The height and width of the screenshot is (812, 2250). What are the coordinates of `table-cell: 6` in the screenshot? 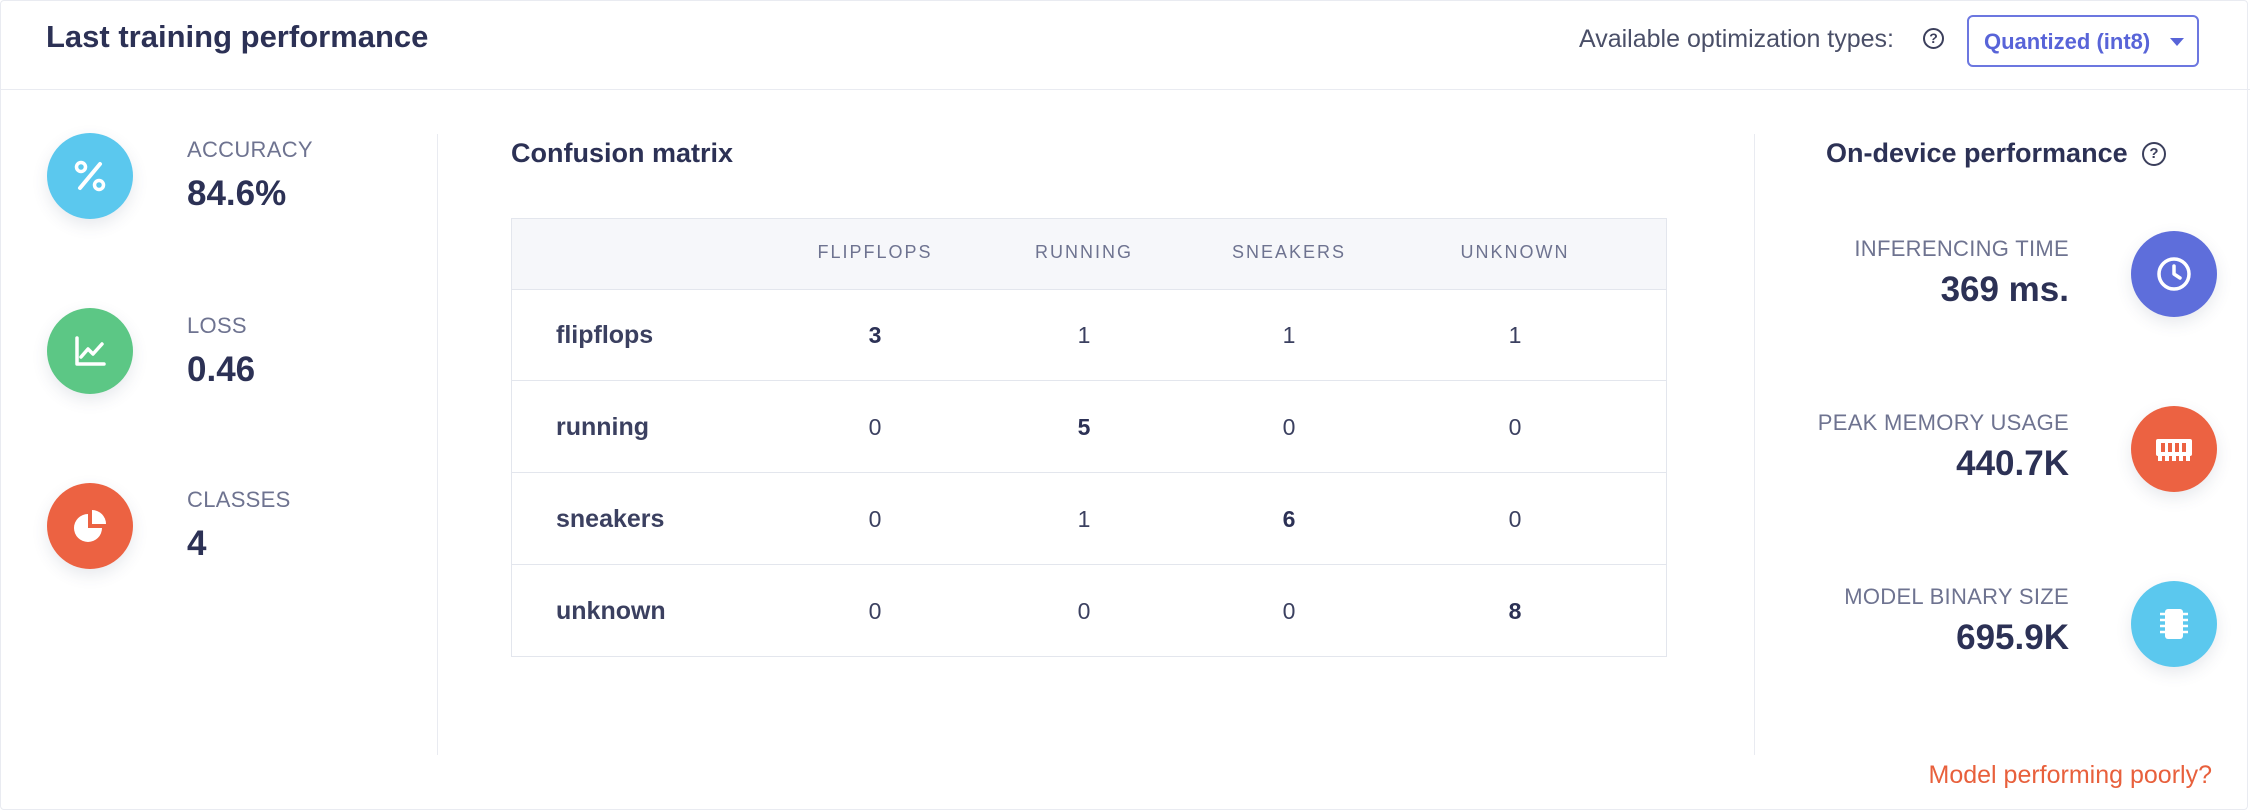 It's located at (1289, 519).